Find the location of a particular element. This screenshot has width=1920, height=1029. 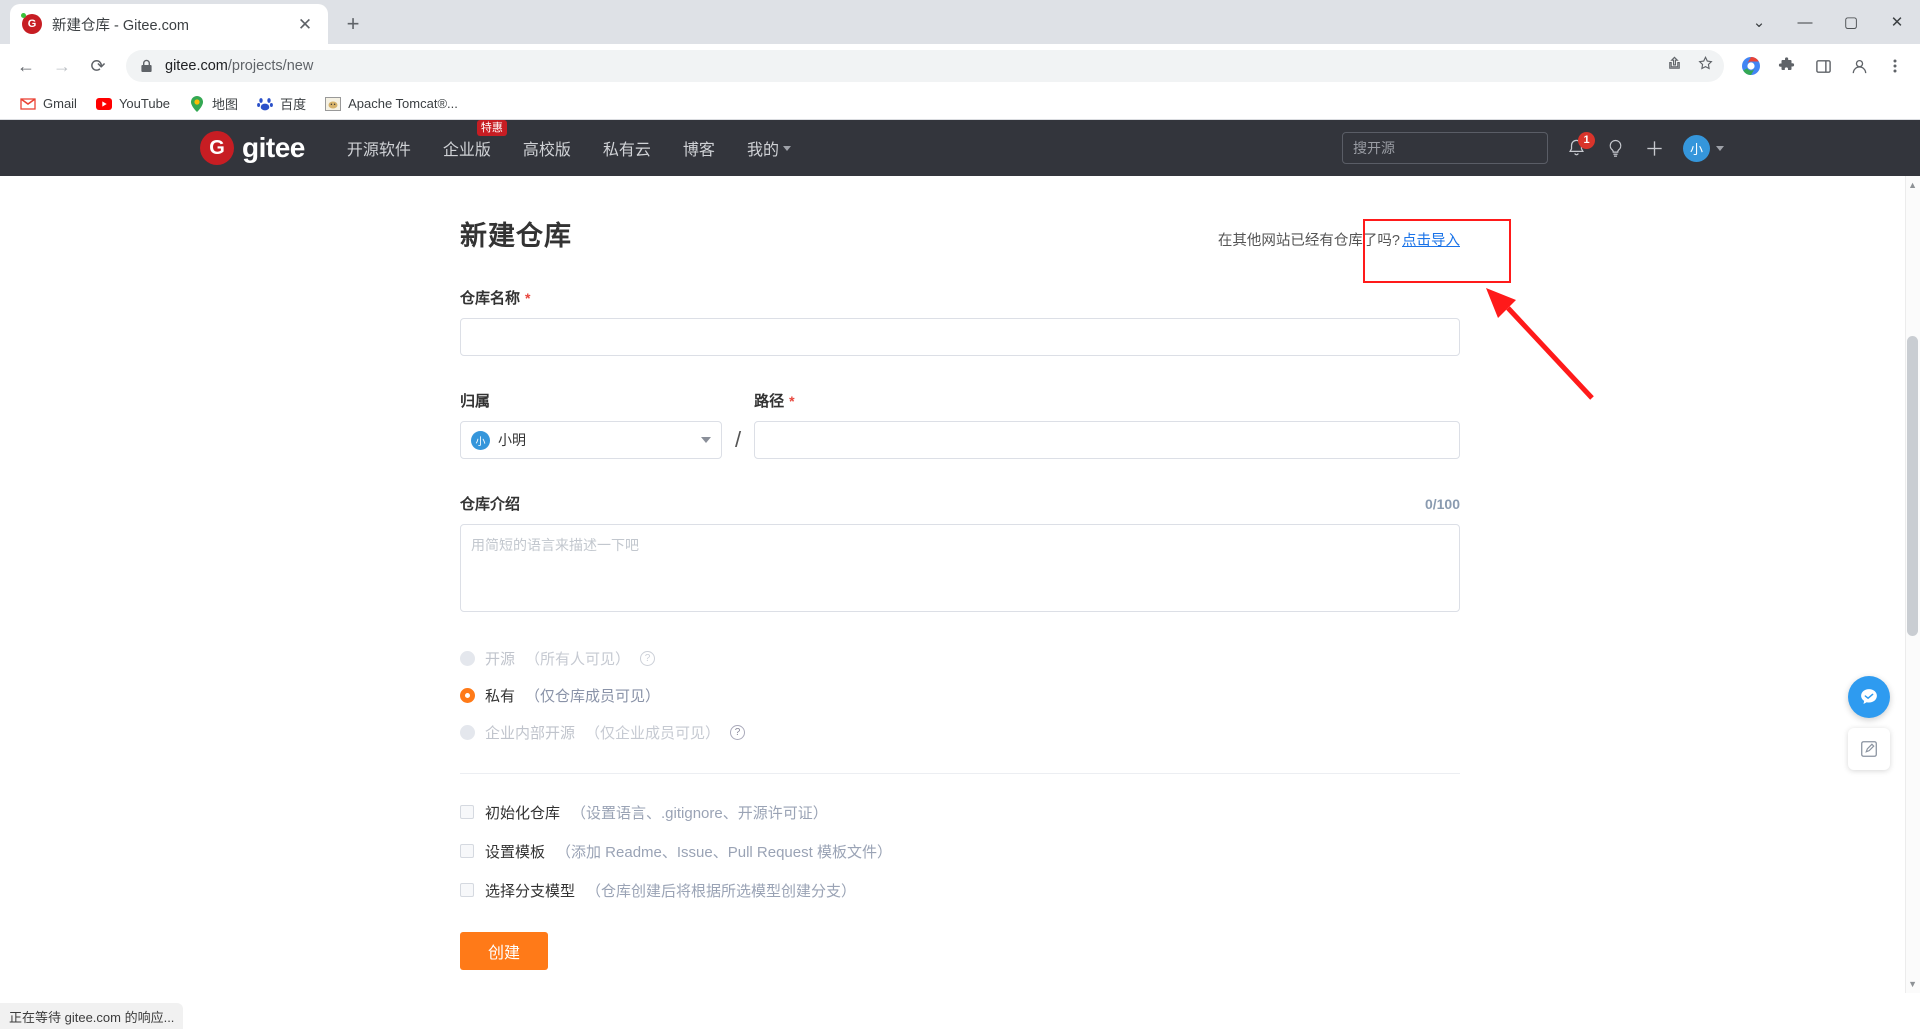

user-avatar-menu: 小 is located at coordinates (1703, 148).